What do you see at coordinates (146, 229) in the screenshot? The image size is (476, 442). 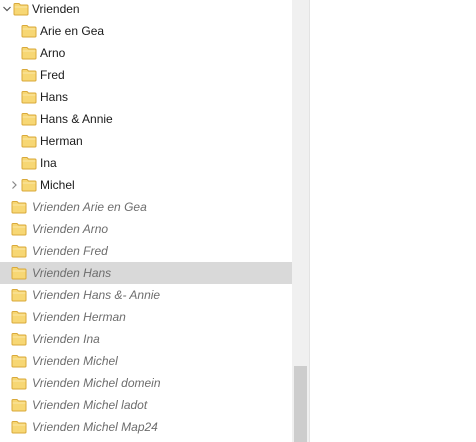 I see `tree-item-sibling: Vrienden Arno` at bounding box center [146, 229].